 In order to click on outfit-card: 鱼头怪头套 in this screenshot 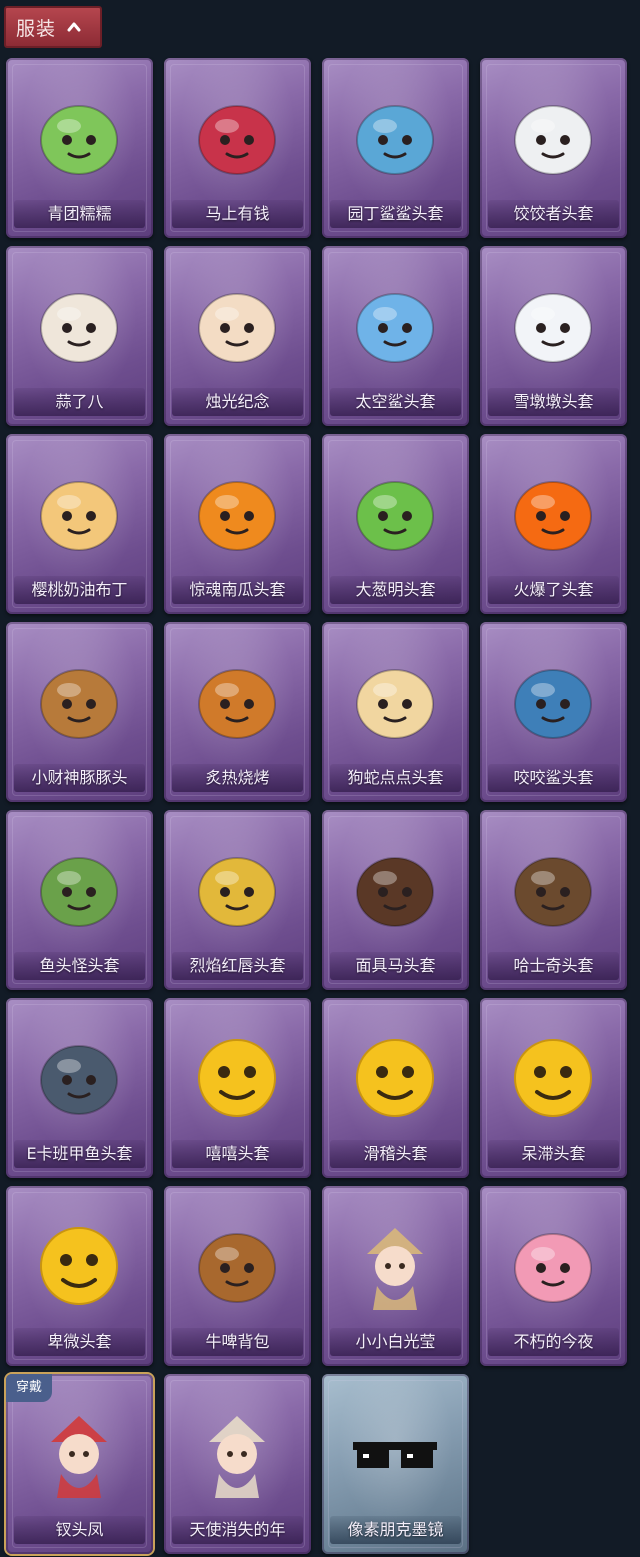, I will do `click(79, 900)`.